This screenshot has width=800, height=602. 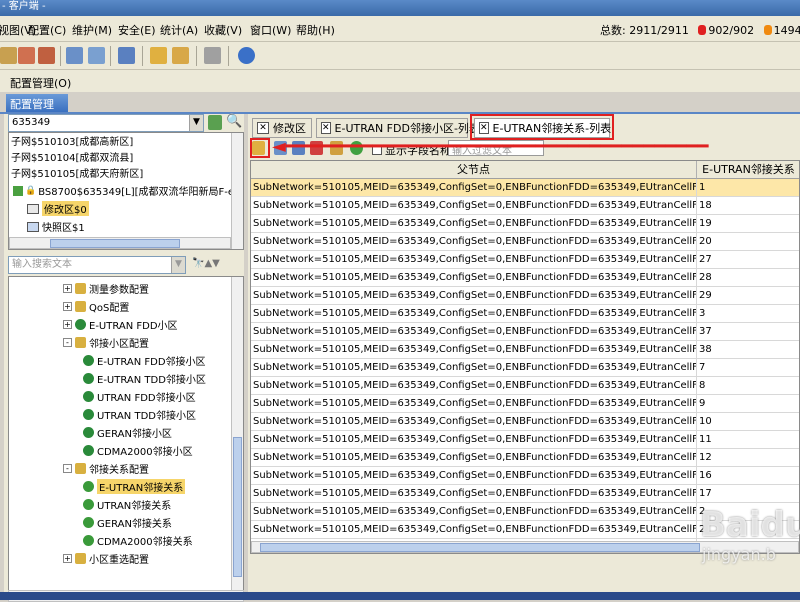 What do you see at coordinates (138, 450) in the screenshot?
I see `config-tree-item: CDMA2000邻接小区` at bounding box center [138, 450].